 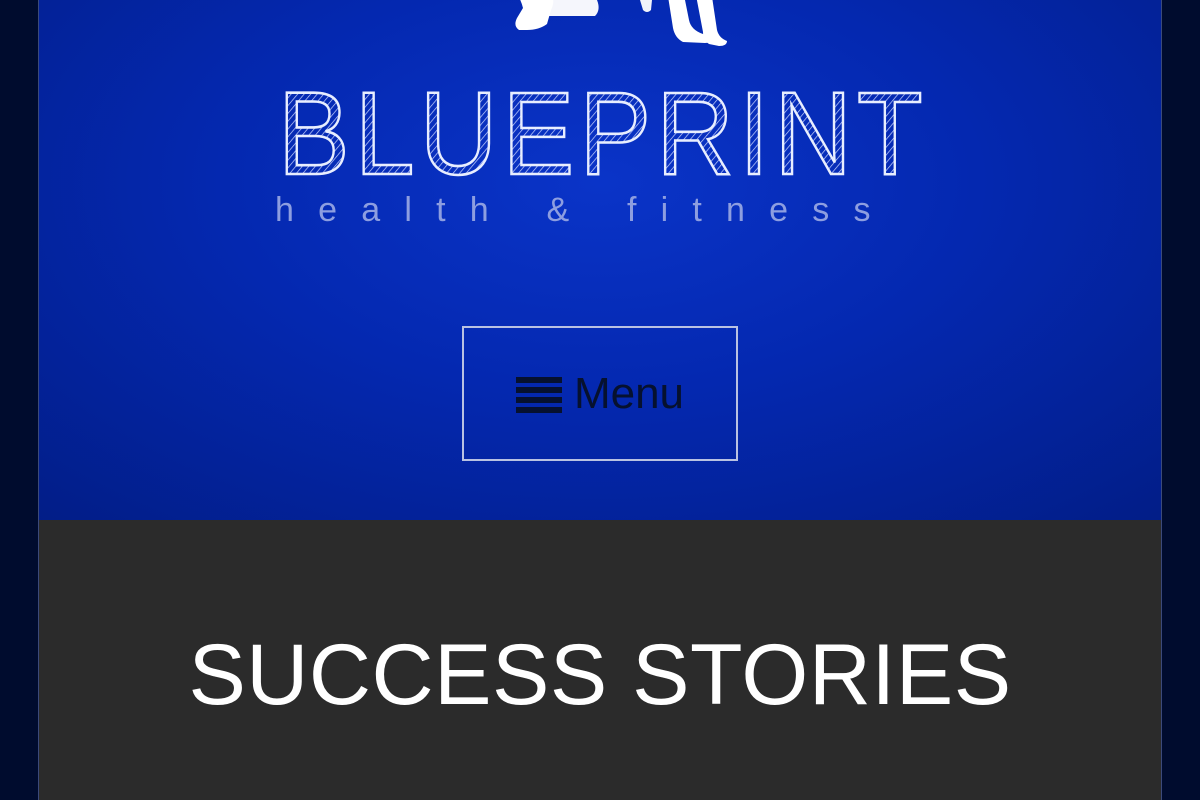 What do you see at coordinates (621, 23) in the screenshot?
I see `athlete-pushup-icon` at bounding box center [621, 23].